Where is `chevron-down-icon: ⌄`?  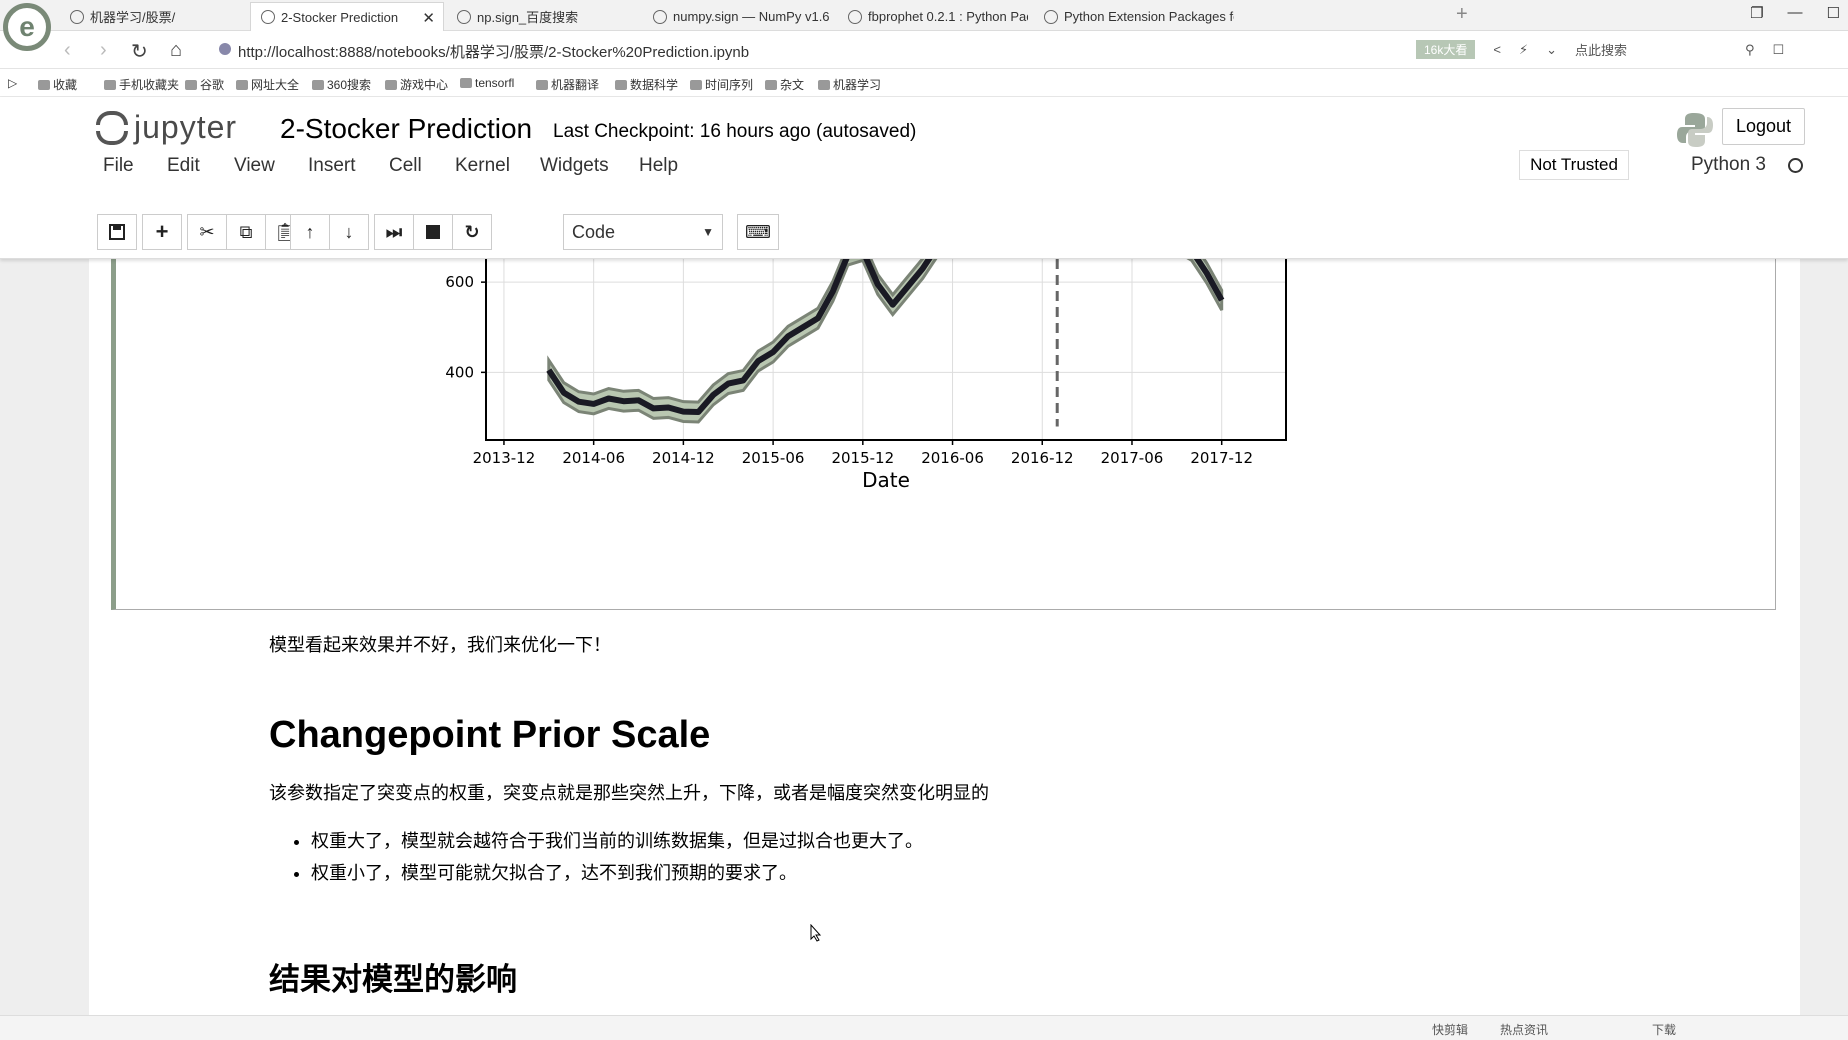
chevron-down-icon: ⌄ is located at coordinates (1551, 50).